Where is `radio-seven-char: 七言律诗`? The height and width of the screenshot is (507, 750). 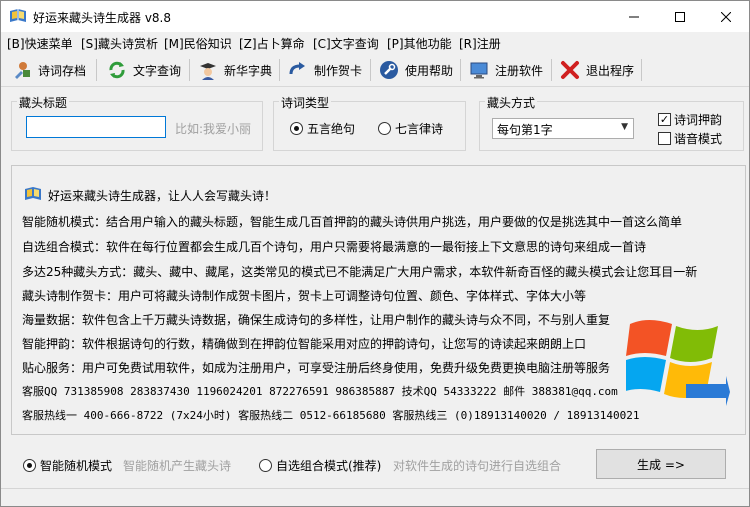 radio-seven-char: 七言律诗 is located at coordinates (410, 128).